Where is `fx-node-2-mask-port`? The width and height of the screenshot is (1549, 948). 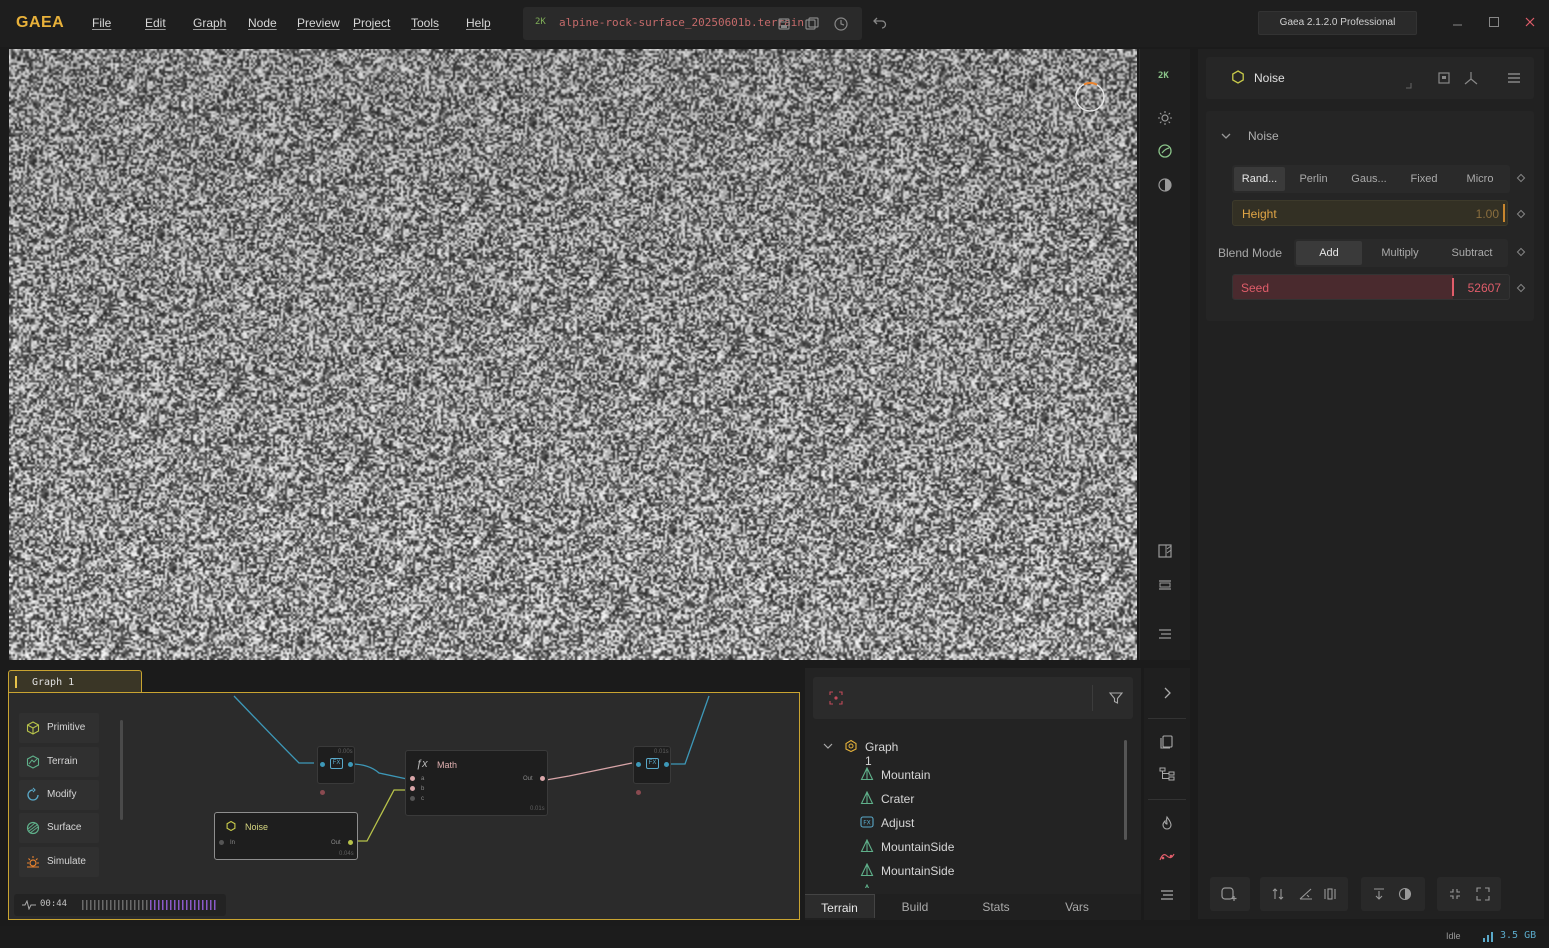 fx-node-2-mask-port is located at coordinates (638, 792).